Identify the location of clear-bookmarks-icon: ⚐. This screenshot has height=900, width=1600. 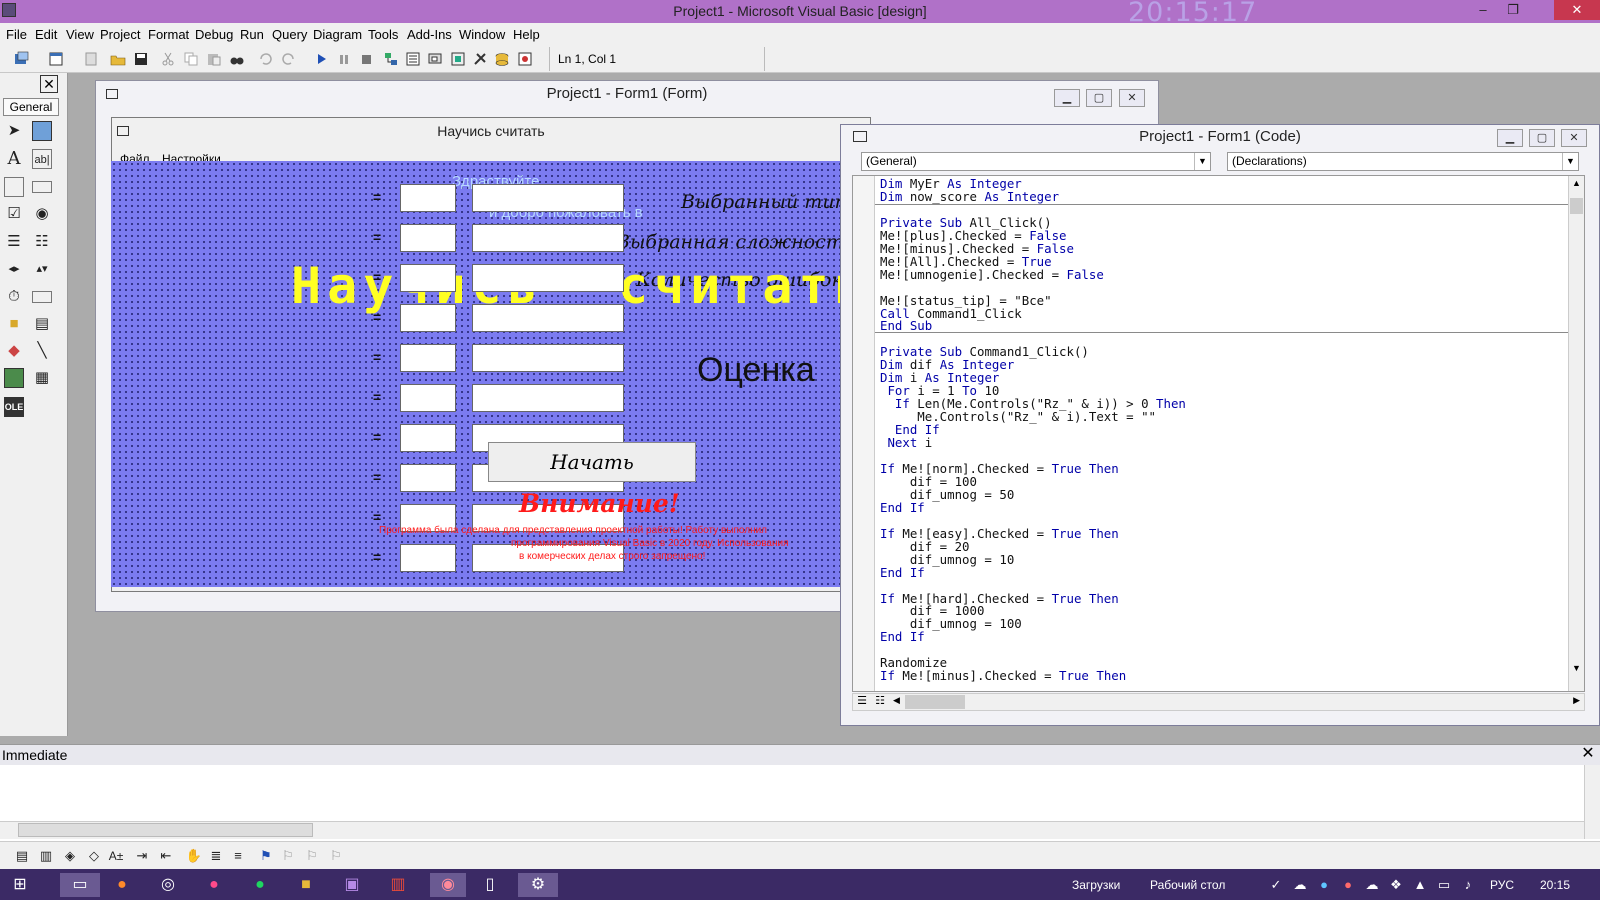
(336, 856).